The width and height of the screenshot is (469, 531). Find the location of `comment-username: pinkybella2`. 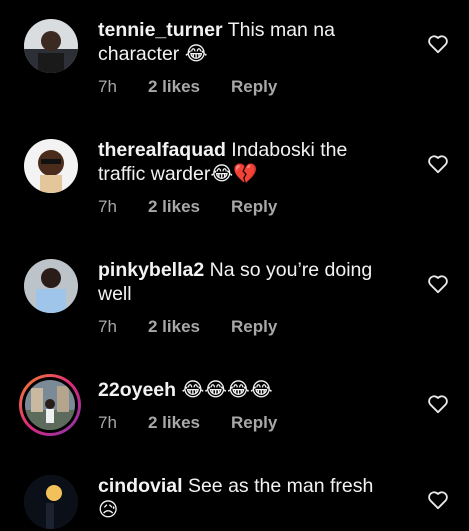

comment-username: pinkybella2 is located at coordinates (151, 270).